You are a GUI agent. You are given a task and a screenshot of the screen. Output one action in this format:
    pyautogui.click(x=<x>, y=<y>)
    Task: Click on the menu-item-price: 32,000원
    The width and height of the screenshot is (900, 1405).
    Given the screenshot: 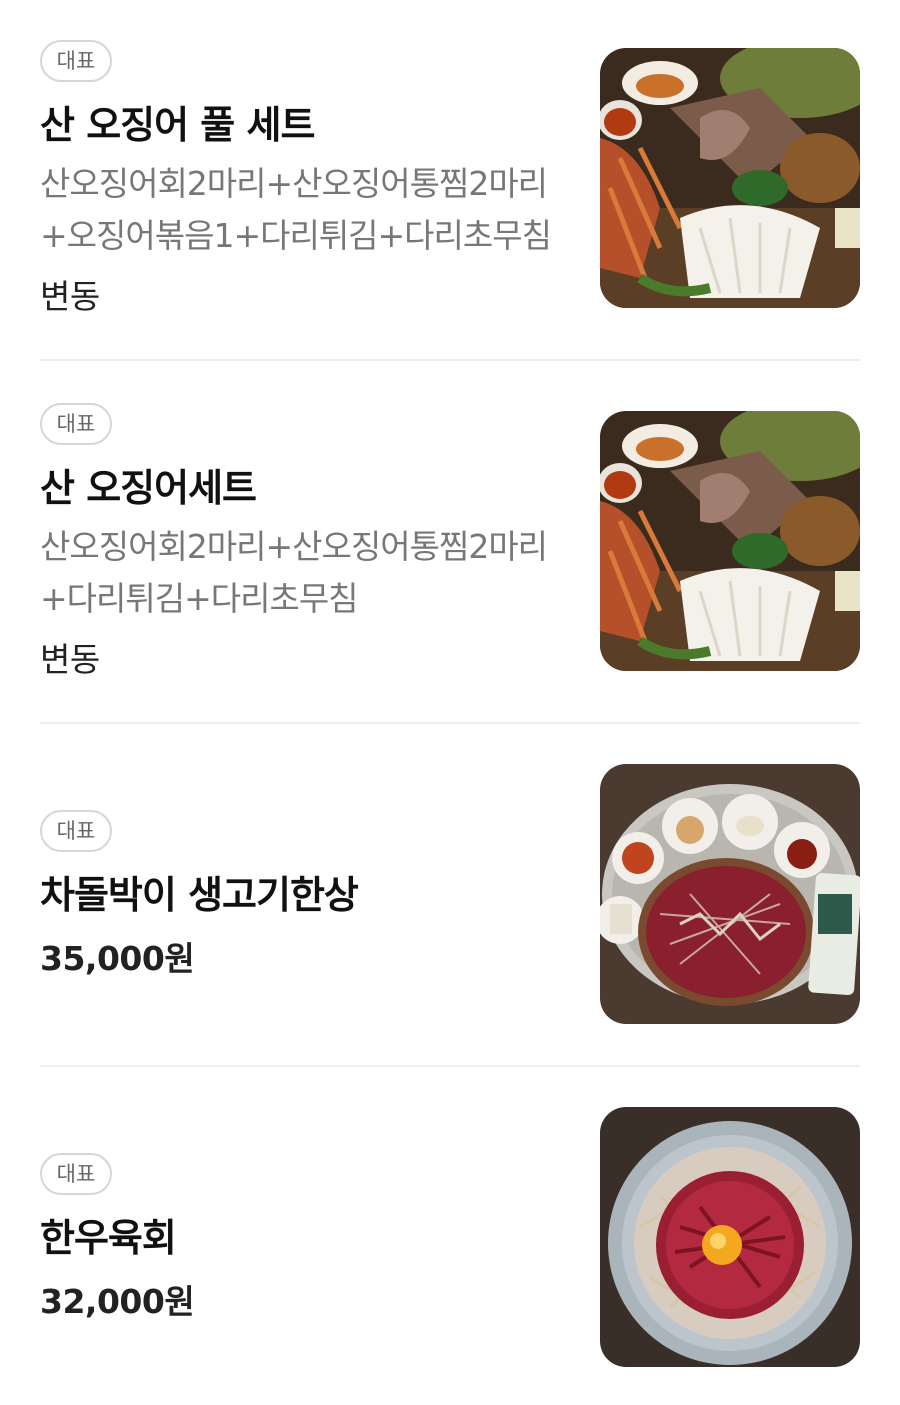 What is the action you would take?
    pyautogui.click(x=117, y=1301)
    